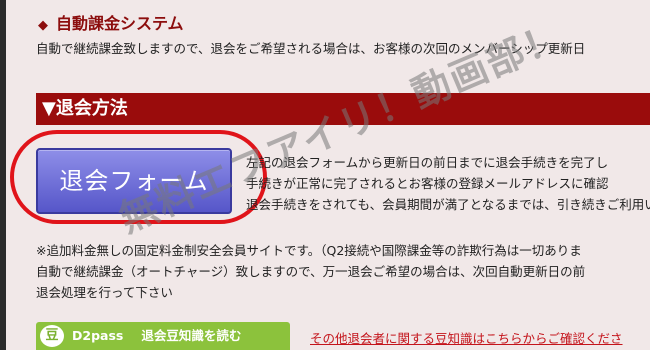 This screenshot has height=350, width=650. Describe the element at coordinates (138, 177) in the screenshot. I see `highlight-circle` at that location.